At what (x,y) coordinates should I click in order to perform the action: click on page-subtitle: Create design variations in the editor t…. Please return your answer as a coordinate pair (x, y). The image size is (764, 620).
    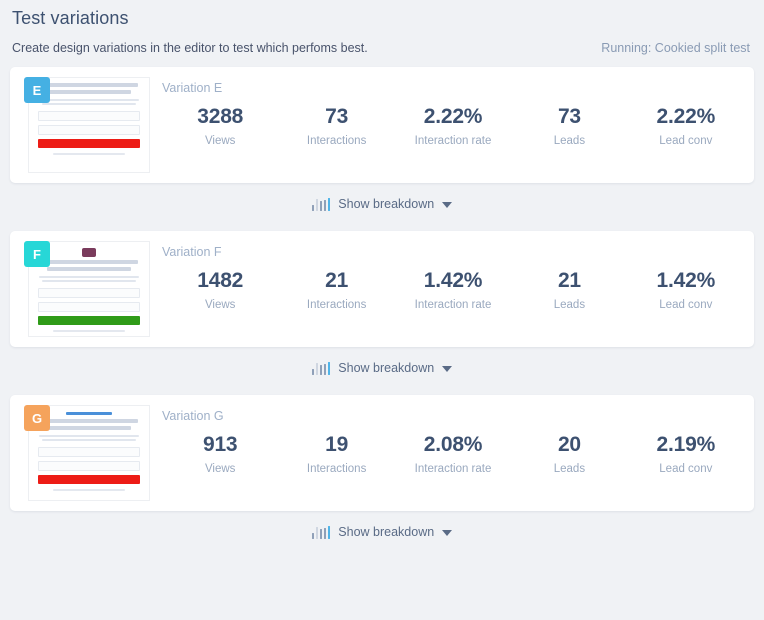
    Looking at the image, I should click on (190, 48).